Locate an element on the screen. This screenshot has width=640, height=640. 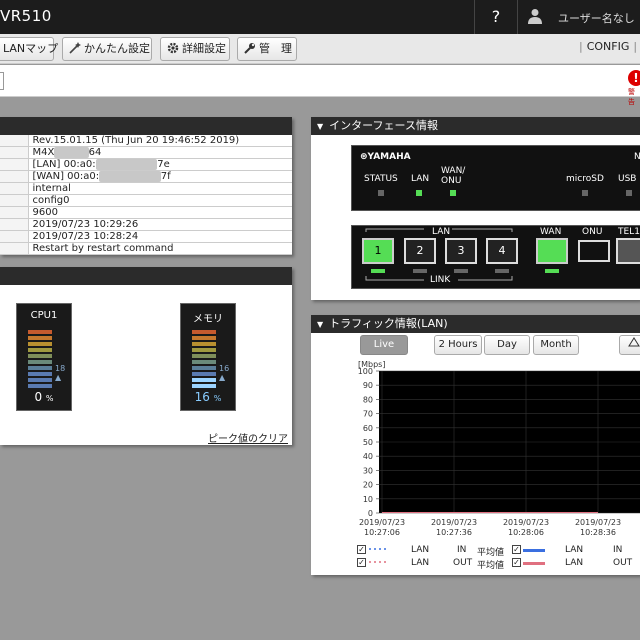
table-row: Rev.15.01.15 (Thu Jun 20 19:46:52 2019) is located at coordinates (146, 141).